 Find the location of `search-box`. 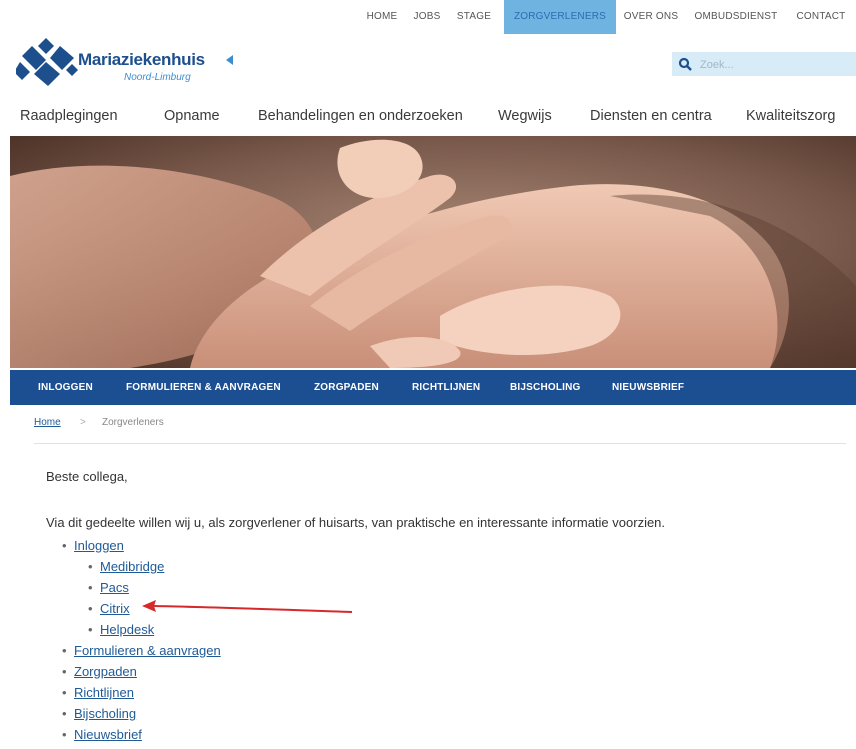

search-box is located at coordinates (764, 64).